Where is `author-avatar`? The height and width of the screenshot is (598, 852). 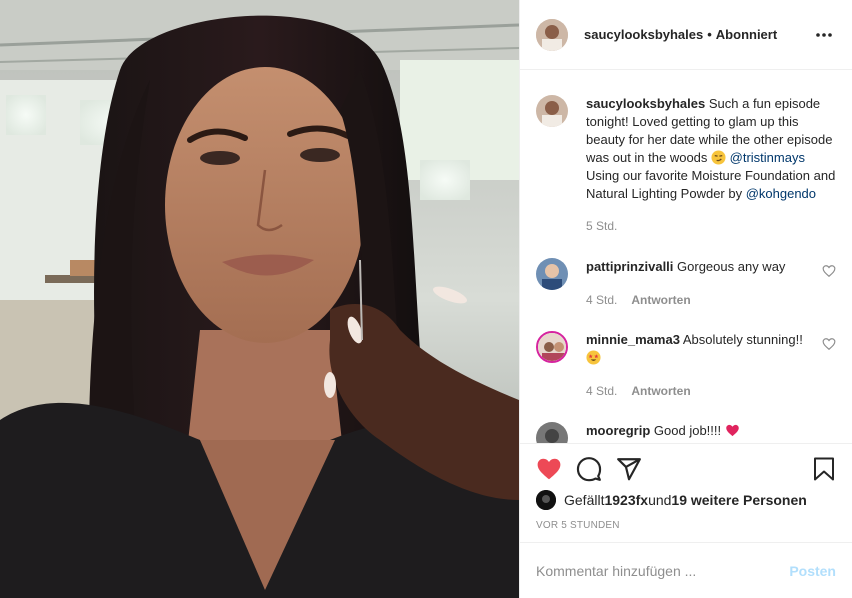 author-avatar is located at coordinates (552, 34).